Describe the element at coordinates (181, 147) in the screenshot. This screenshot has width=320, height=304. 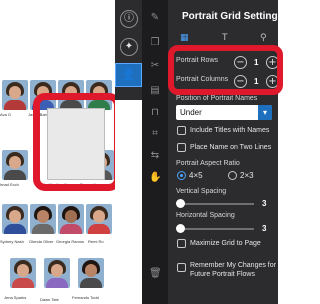
I see `two-lines-checkbox` at that location.